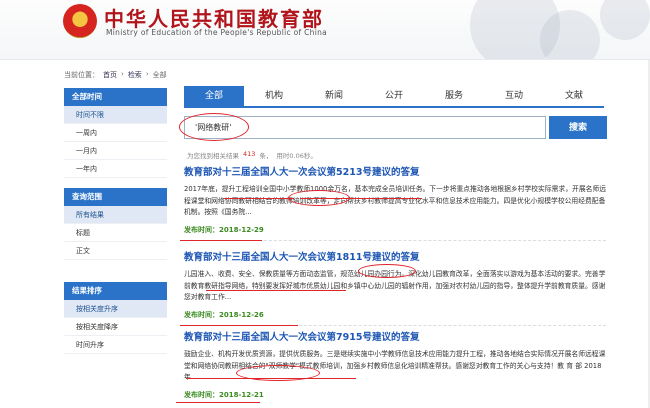 Image resolution: width=650 pixels, height=408 pixels. Describe the element at coordinates (115, 345) in the screenshot. I see `sidebar-item-time-asc: 时间升序` at that location.